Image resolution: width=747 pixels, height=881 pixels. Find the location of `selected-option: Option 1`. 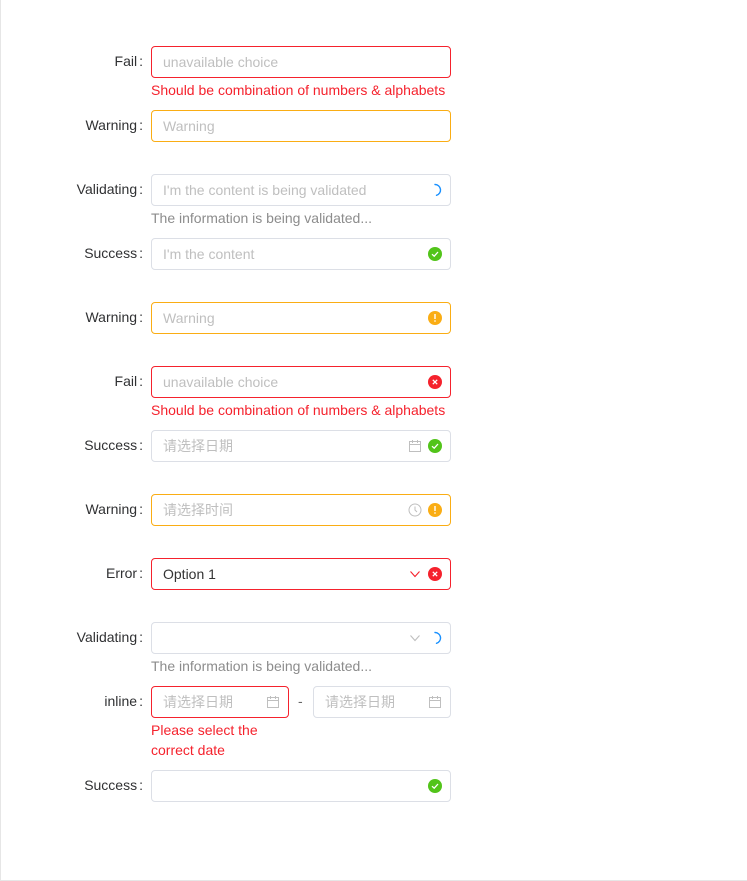

selected-option: Option 1 is located at coordinates (189, 574).